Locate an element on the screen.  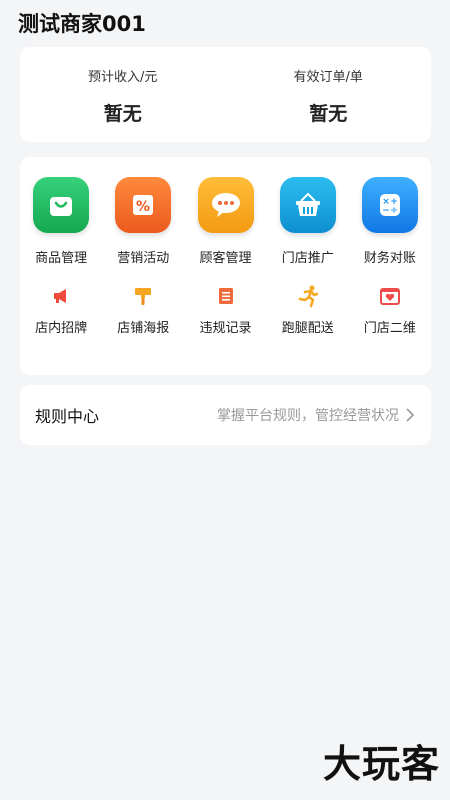
rules-right: 掌握平台规则，管控经营状况 is located at coordinates (316, 415).